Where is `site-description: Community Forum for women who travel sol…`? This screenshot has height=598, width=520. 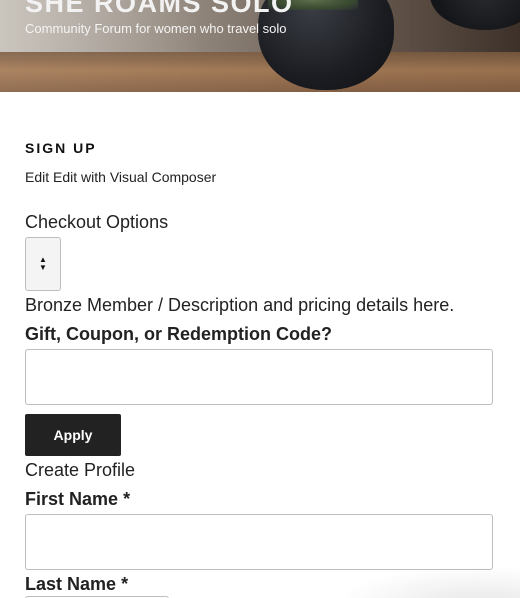
site-description: Community Forum for women who travel sol… is located at coordinates (156, 28).